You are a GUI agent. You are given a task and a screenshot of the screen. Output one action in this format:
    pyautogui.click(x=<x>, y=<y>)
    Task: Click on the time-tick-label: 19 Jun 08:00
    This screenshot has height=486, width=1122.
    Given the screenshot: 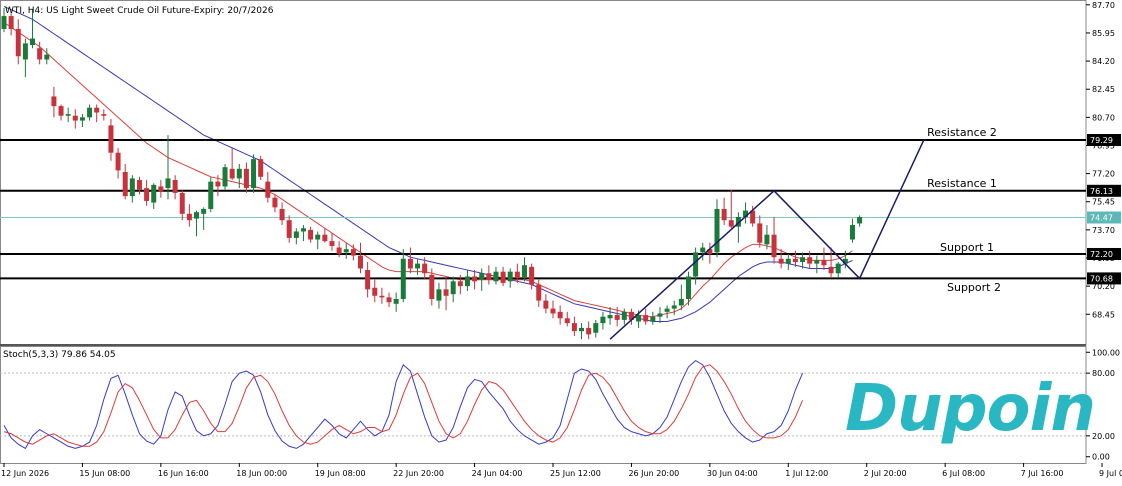 What is the action you would take?
    pyautogui.click(x=340, y=473)
    